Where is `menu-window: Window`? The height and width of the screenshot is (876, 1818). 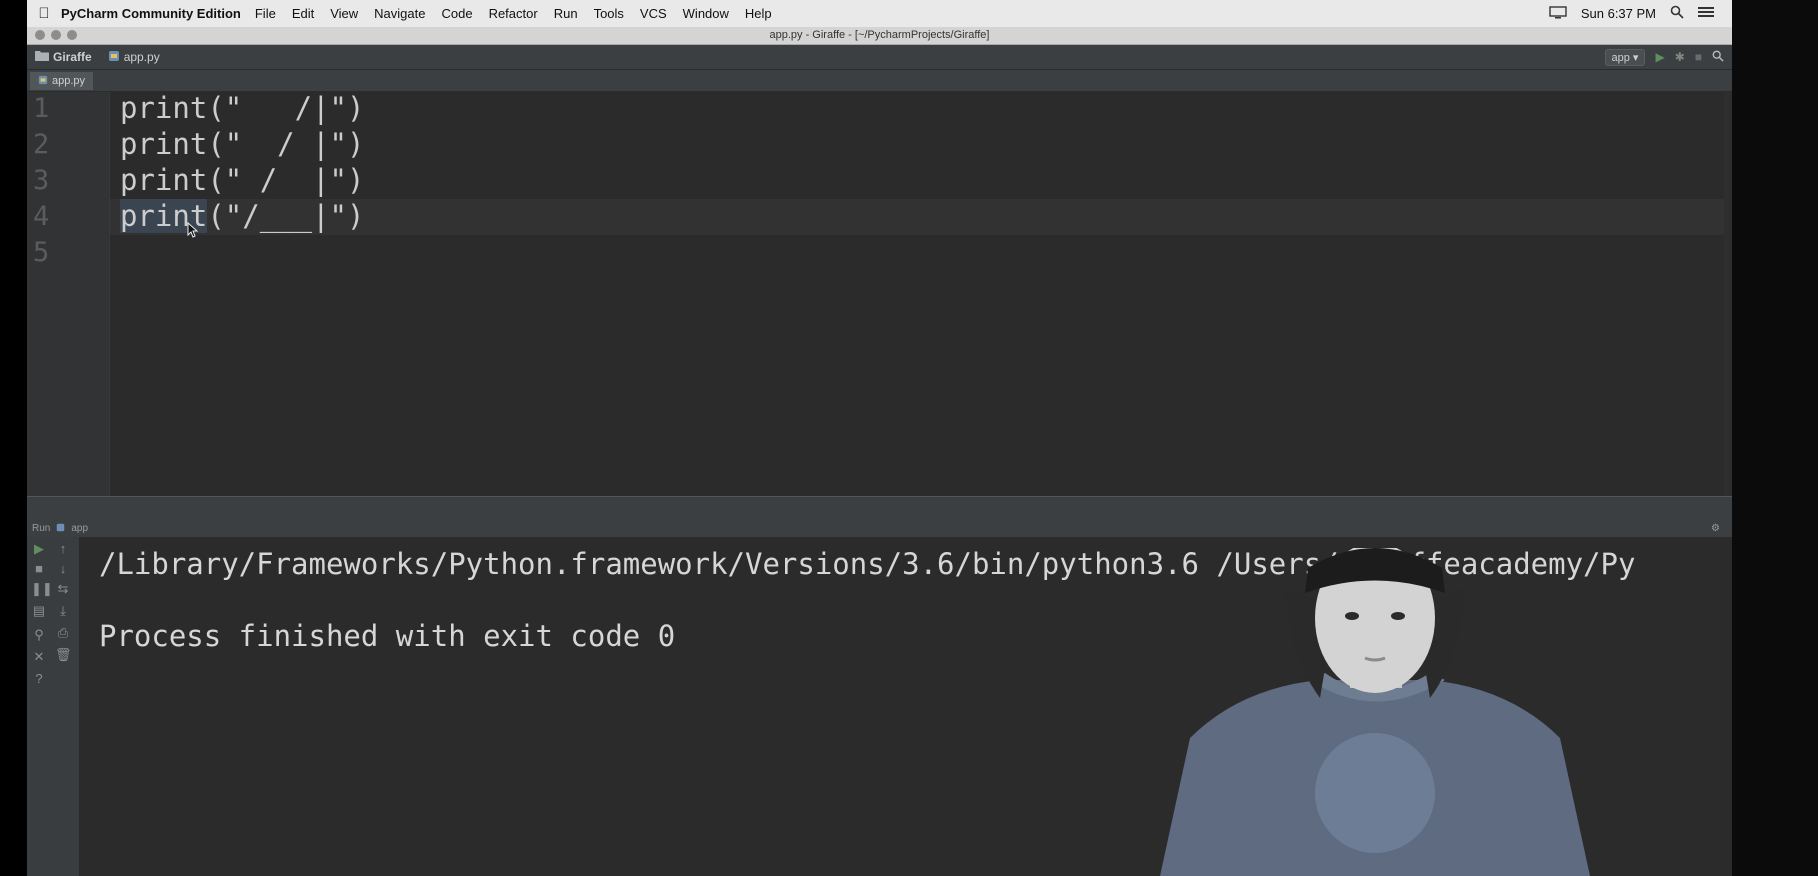 menu-window: Window is located at coordinates (706, 13).